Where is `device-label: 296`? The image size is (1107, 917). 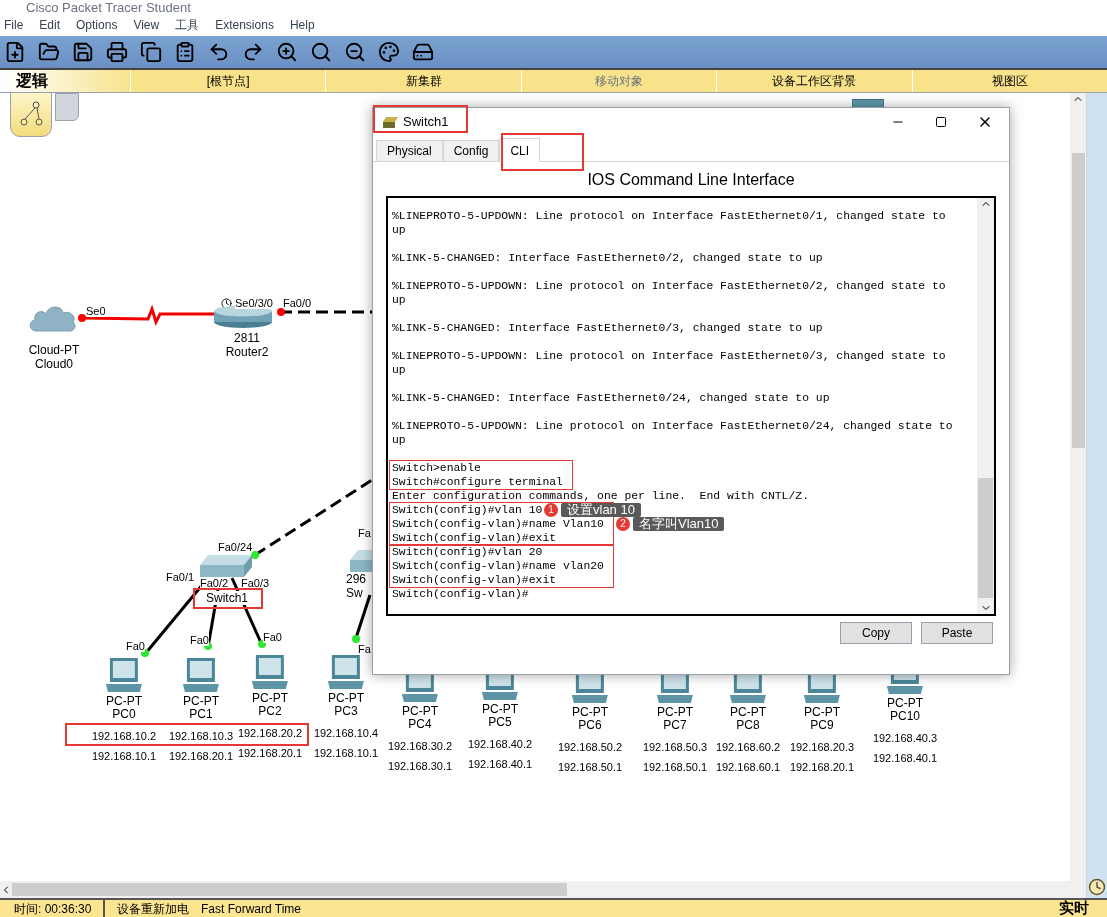
device-label: 296 is located at coordinates (356, 579).